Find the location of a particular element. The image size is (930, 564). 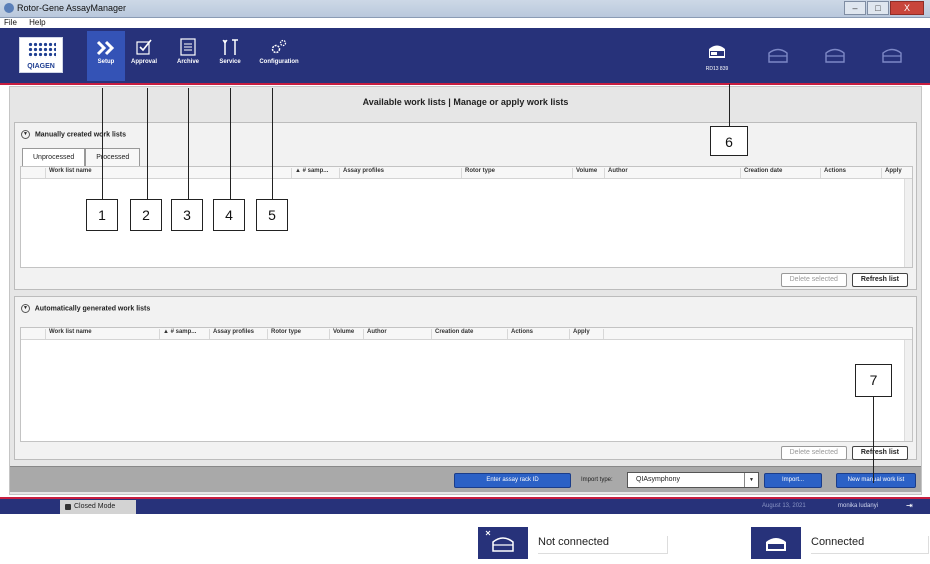

nav-setup-label: Setup is located at coordinates (106, 62).